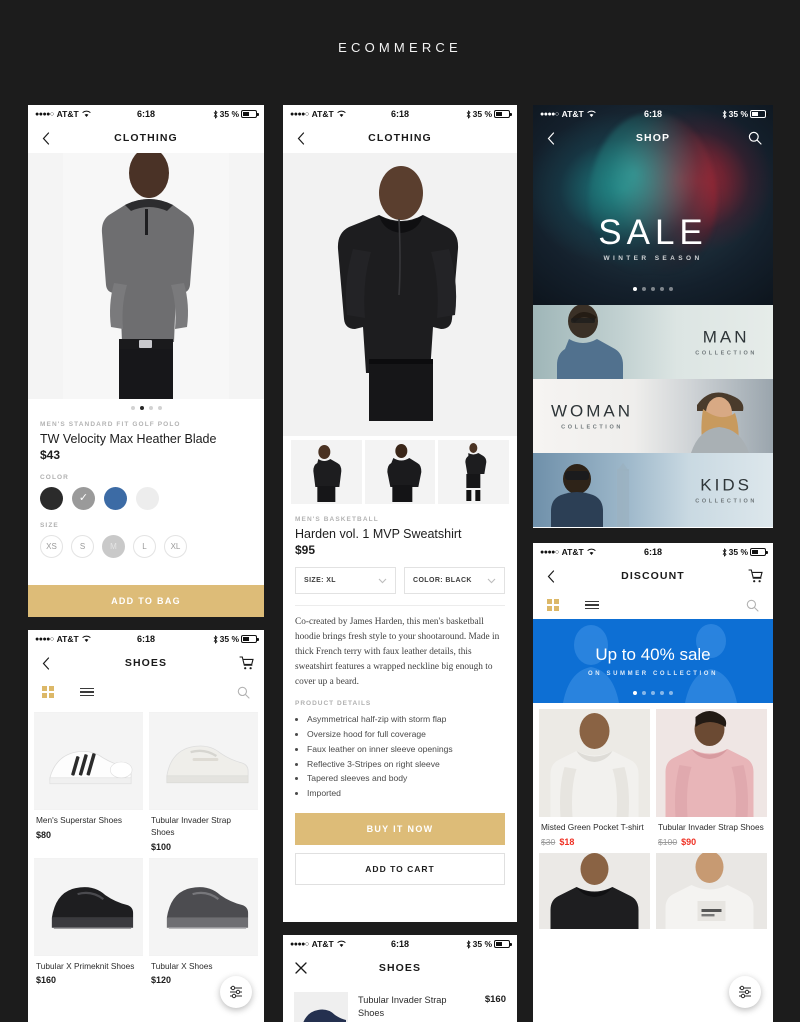 Image resolution: width=800 pixels, height=1022 pixels. I want to click on nav-bar: DISCOUNT, so click(653, 576).